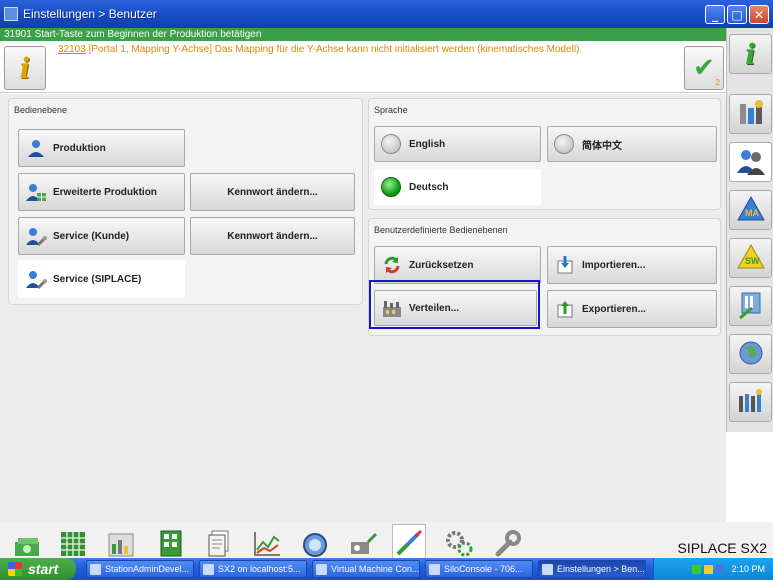 This screenshot has width=773, height=580. I want to click on camera-icon, so click(315, 541).